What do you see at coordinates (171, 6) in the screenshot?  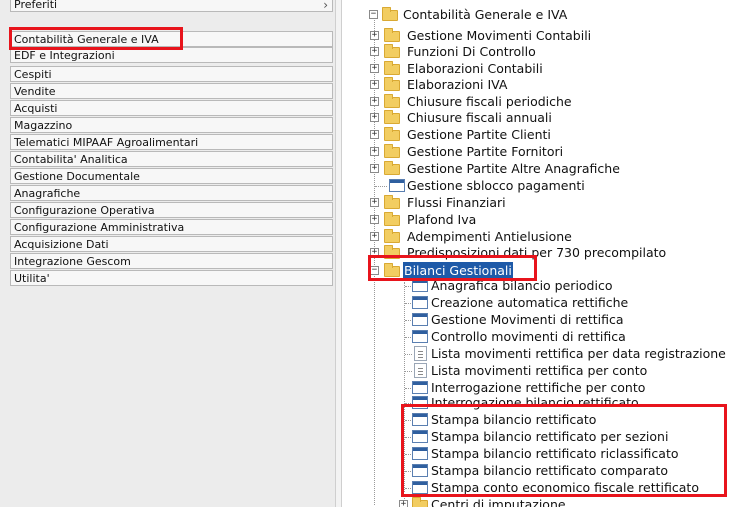 I see `menu-item-preferiti: Preferiti` at bounding box center [171, 6].